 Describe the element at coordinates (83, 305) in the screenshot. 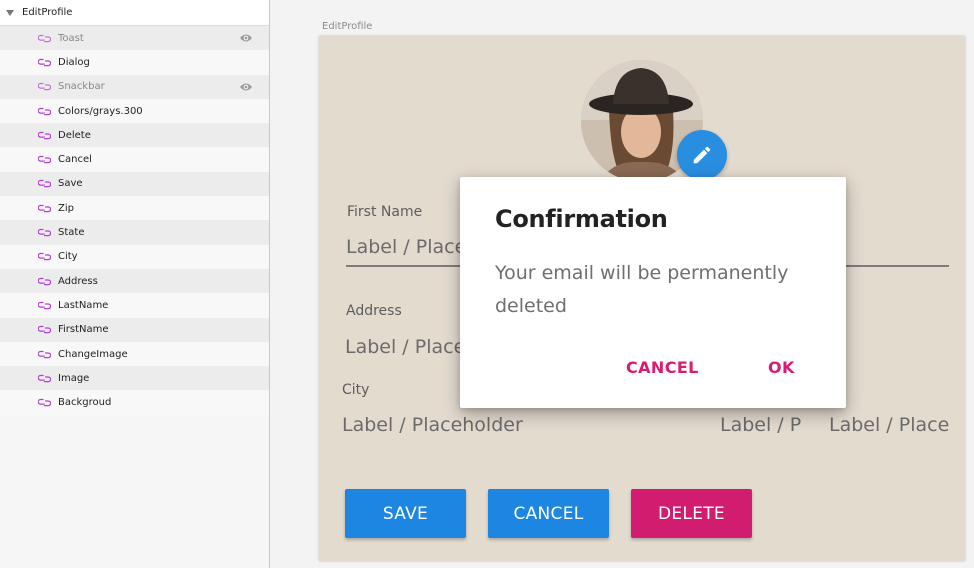

I see `layer-label: LastName` at that location.